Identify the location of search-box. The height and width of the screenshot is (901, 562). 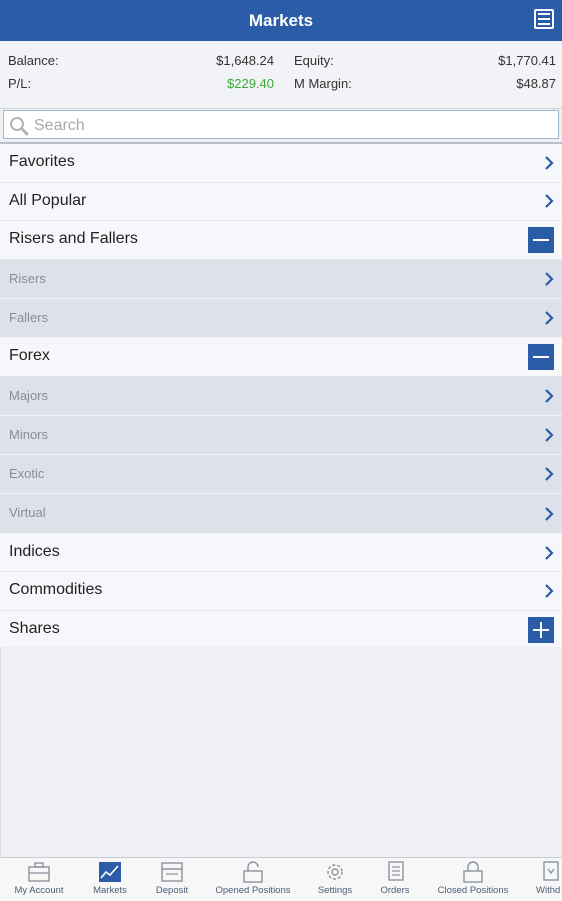
(281, 124).